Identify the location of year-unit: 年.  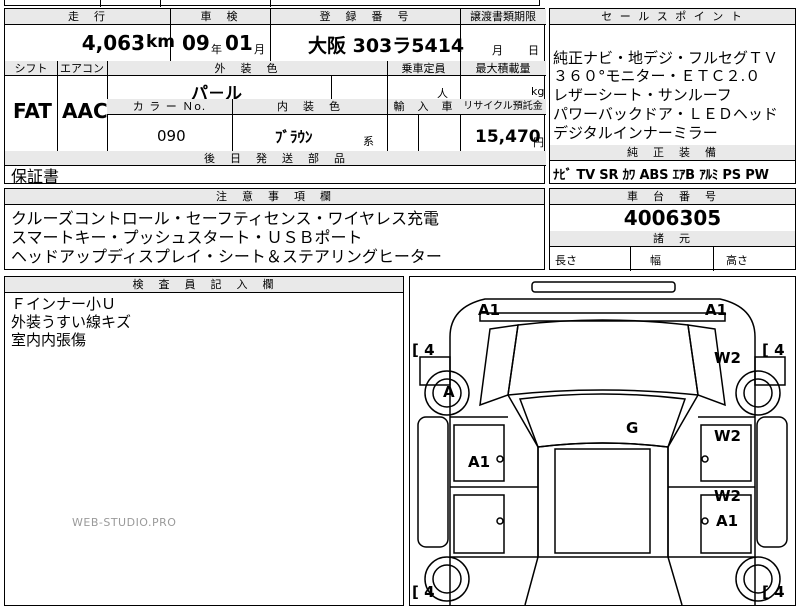
(216, 49).